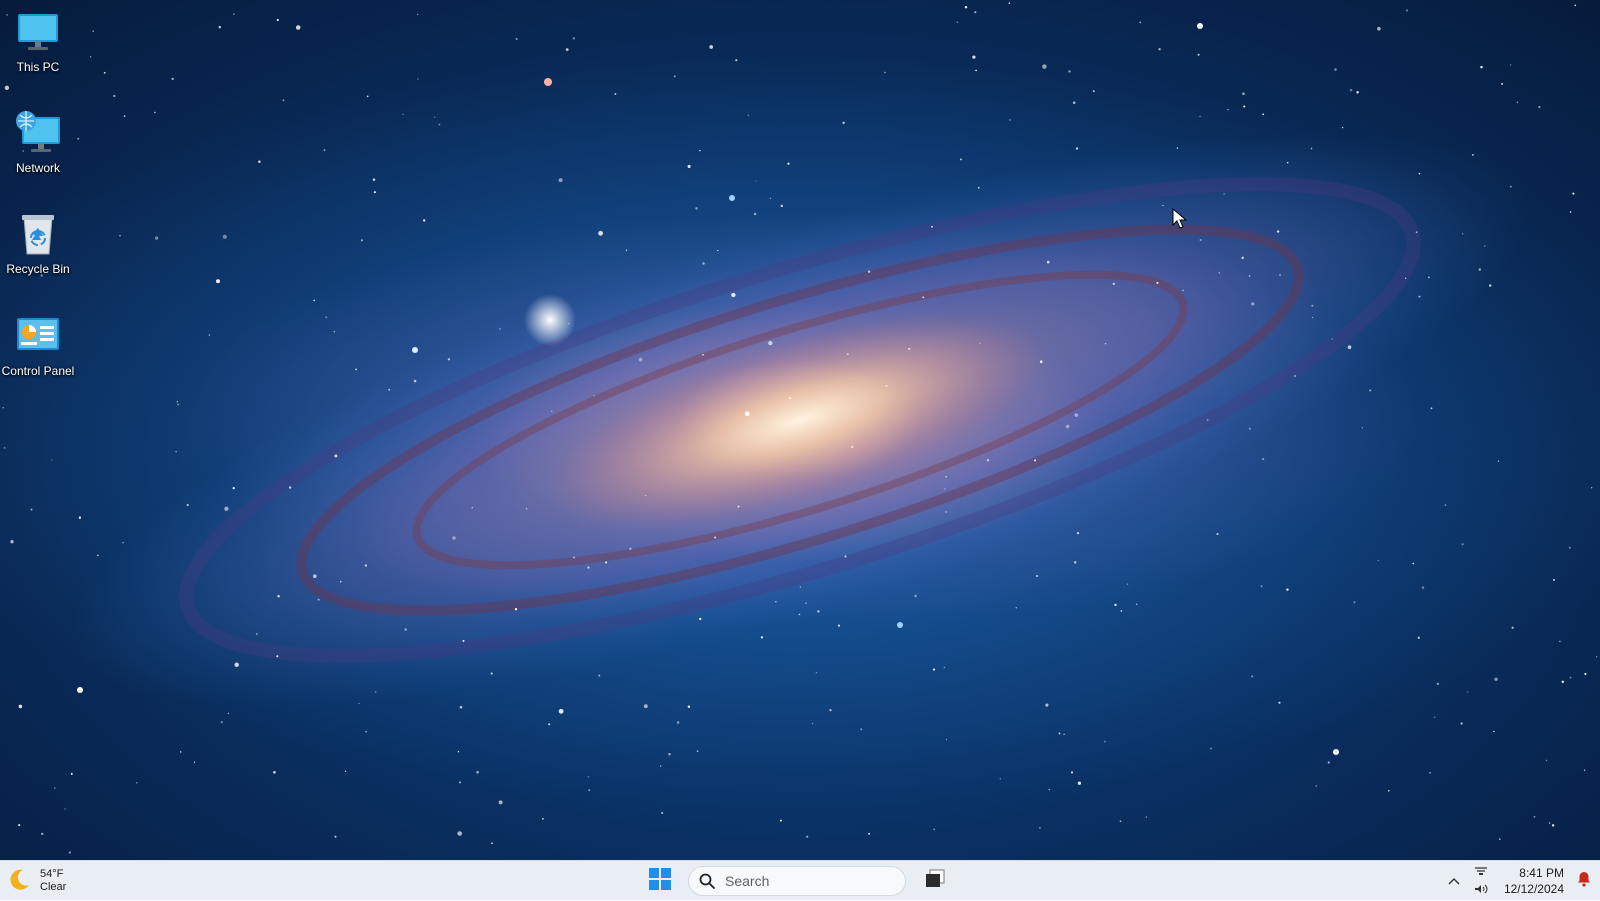 This screenshot has height=901, width=1600. What do you see at coordinates (38, 345) in the screenshot?
I see `desktop-icon-control-panel: Control Panel` at bounding box center [38, 345].